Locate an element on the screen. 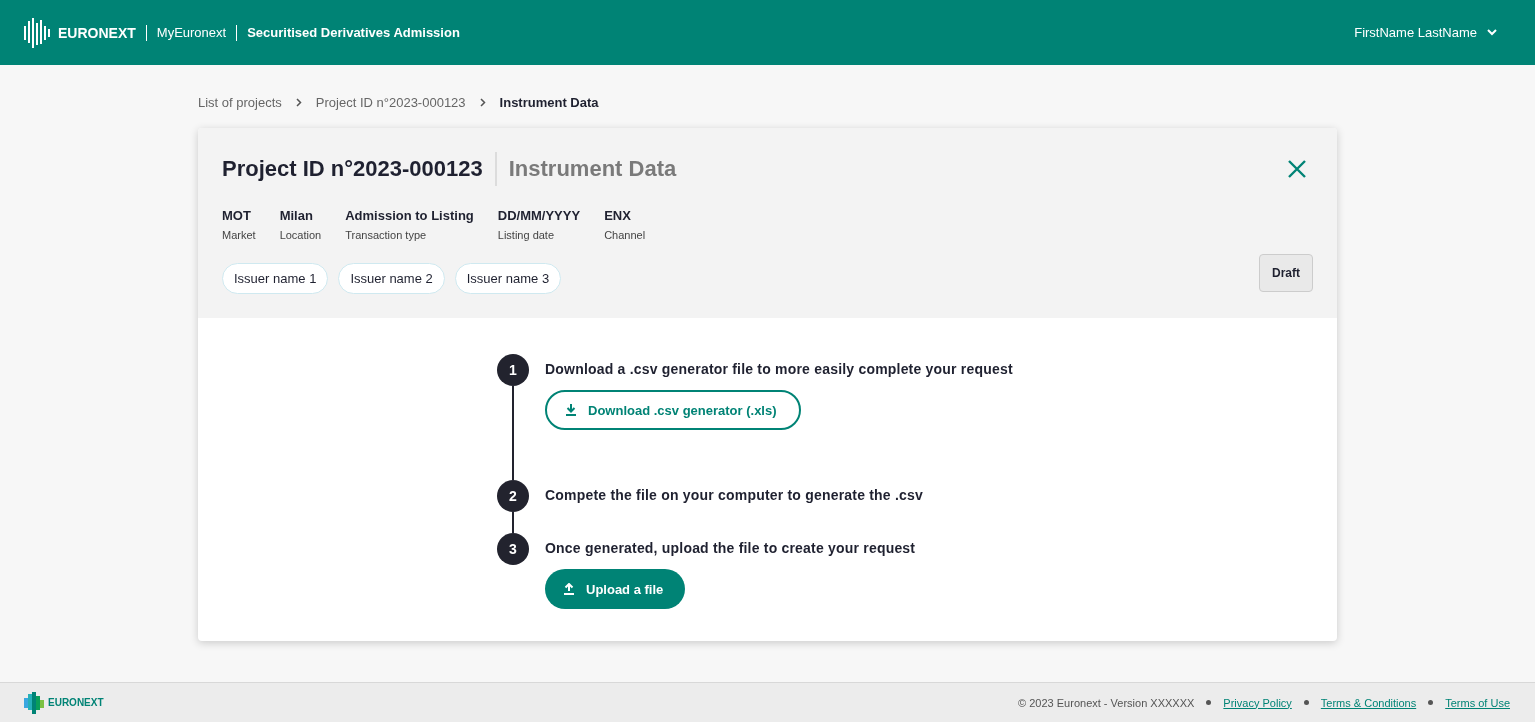 The height and width of the screenshot is (722, 1535). brand-name: EURONEXT is located at coordinates (97, 32).